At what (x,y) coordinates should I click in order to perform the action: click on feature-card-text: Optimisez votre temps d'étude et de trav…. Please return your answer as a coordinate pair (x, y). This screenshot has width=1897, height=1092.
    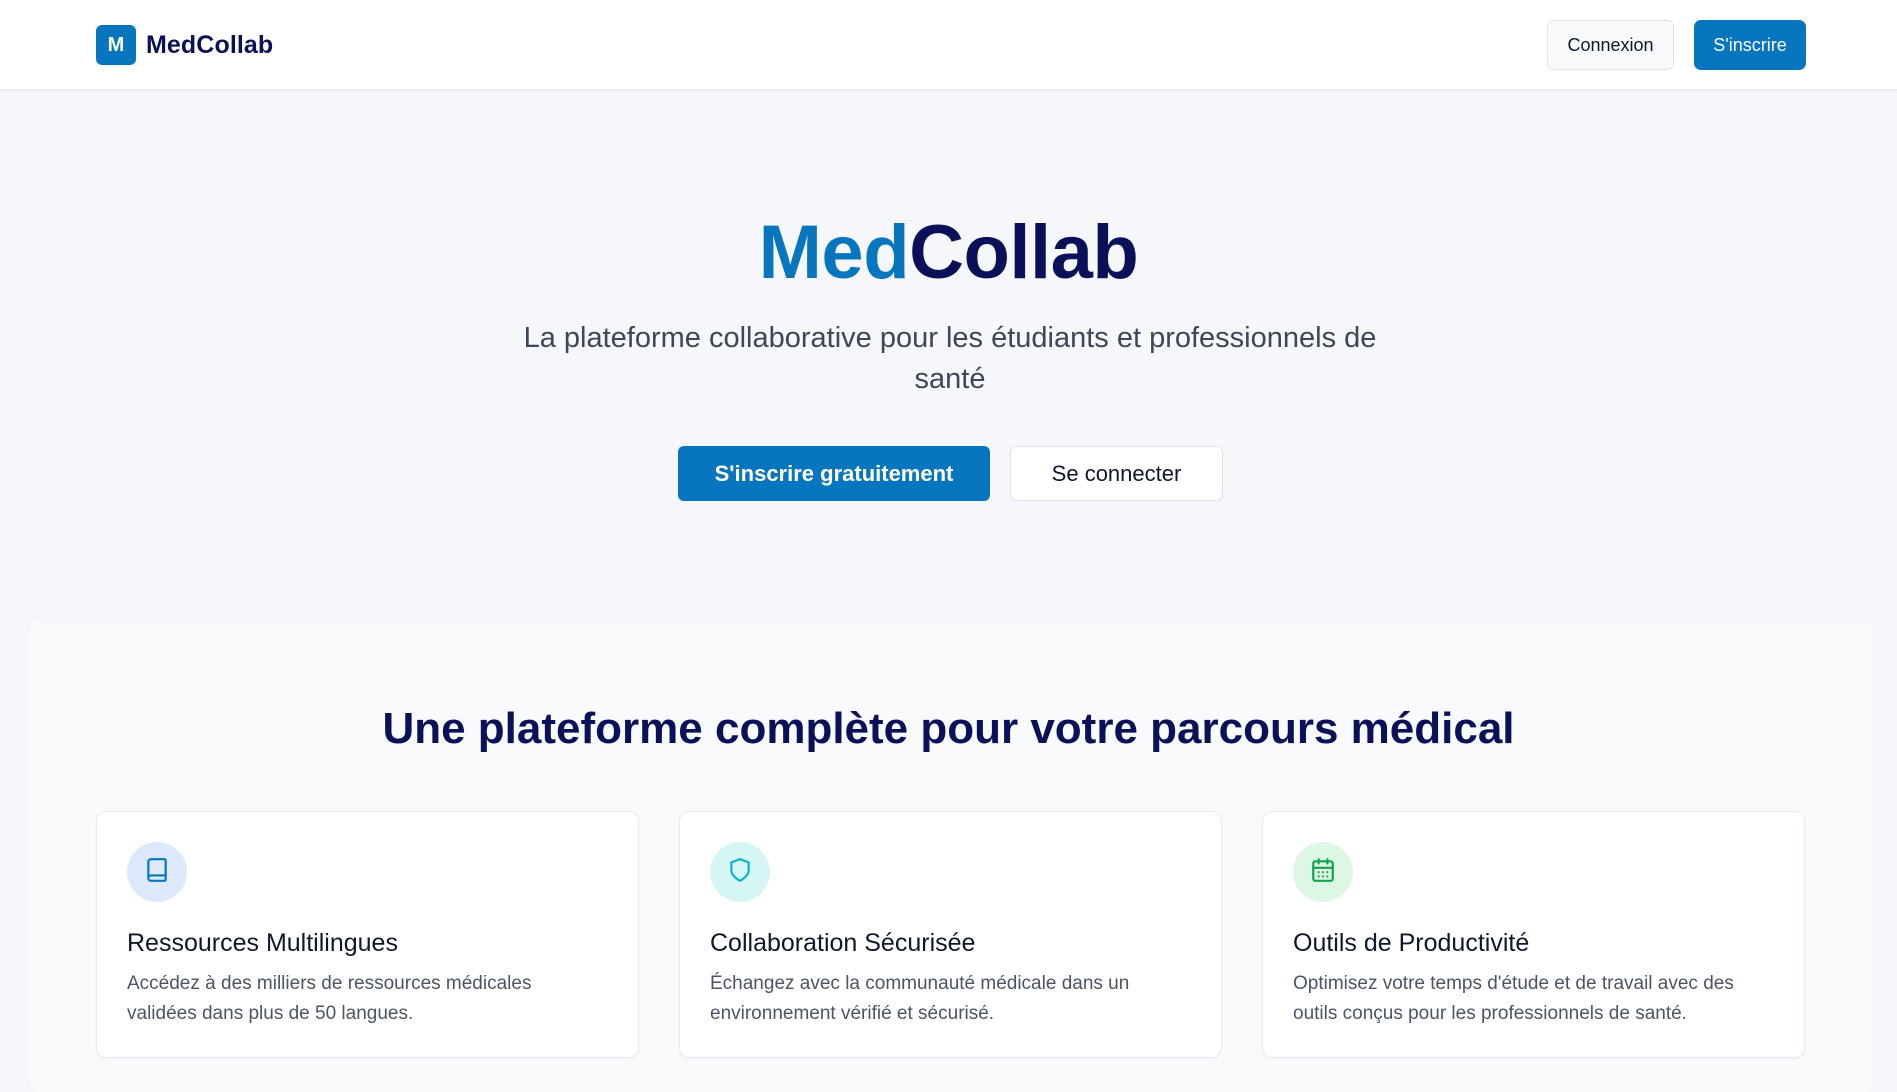
    Looking at the image, I should click on (1513, 998).